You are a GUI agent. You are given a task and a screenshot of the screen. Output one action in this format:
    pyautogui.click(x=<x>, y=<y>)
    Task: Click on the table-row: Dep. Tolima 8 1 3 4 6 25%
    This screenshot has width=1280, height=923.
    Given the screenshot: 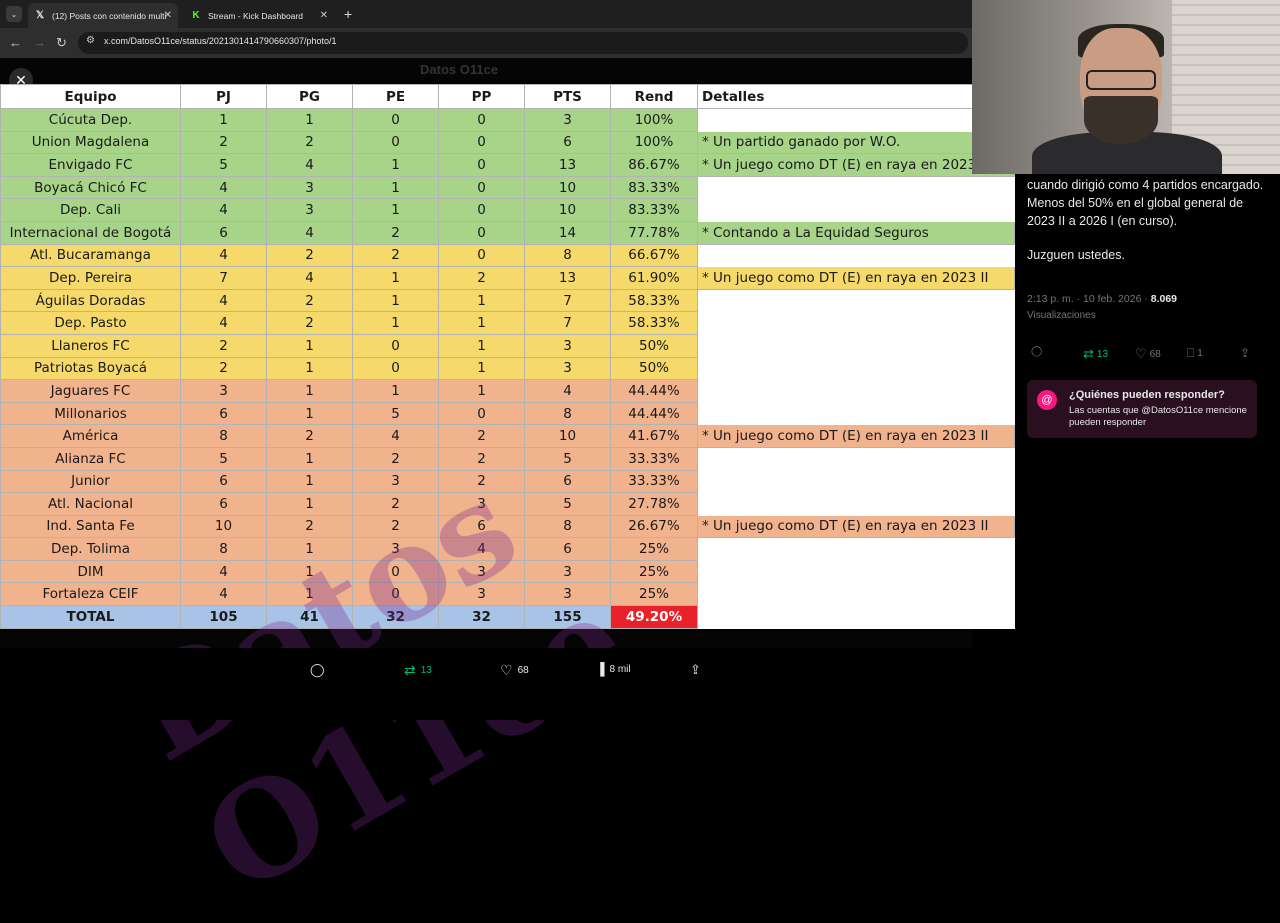 What is the action you would take?
    pyautogui.click(x=507, y=549)
    